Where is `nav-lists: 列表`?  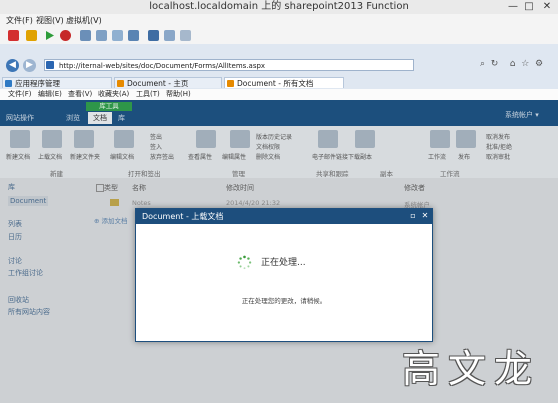 nav-lists: 列表 is located at coordinates (15, 224).